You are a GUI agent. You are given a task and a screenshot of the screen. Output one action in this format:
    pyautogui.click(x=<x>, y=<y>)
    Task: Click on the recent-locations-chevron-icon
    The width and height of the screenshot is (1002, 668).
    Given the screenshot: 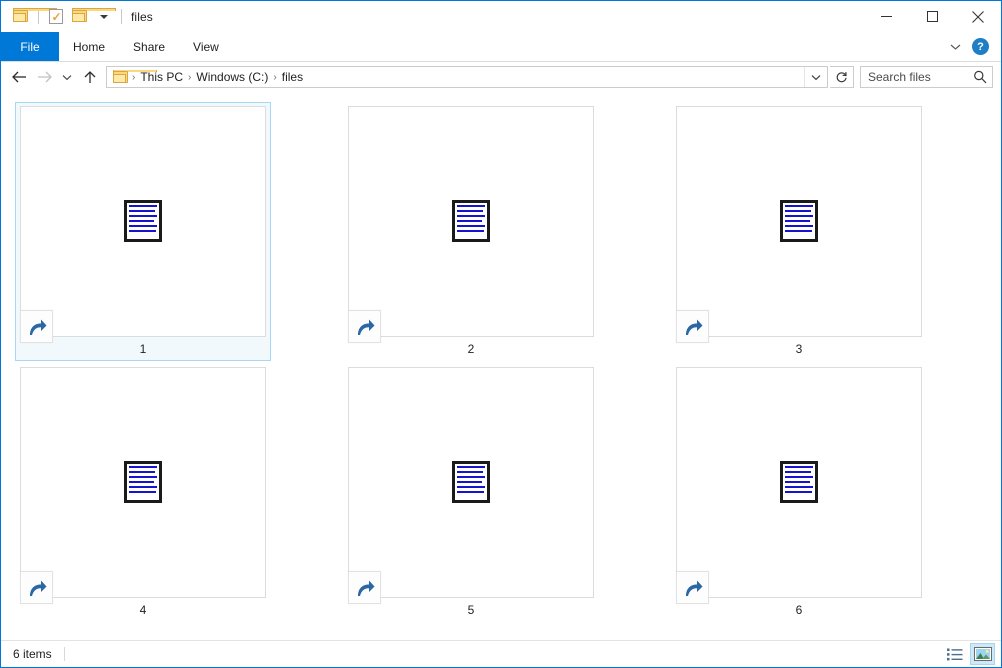 What is the action you would take?
    pyautogui.click(x=67, y=77)
    